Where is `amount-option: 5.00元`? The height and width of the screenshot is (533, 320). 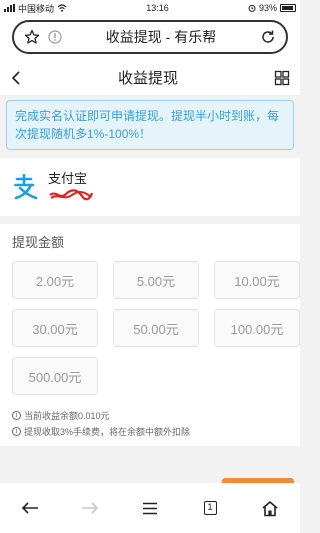 amount-option: 5.00元 is located at coordinates (156, 280).